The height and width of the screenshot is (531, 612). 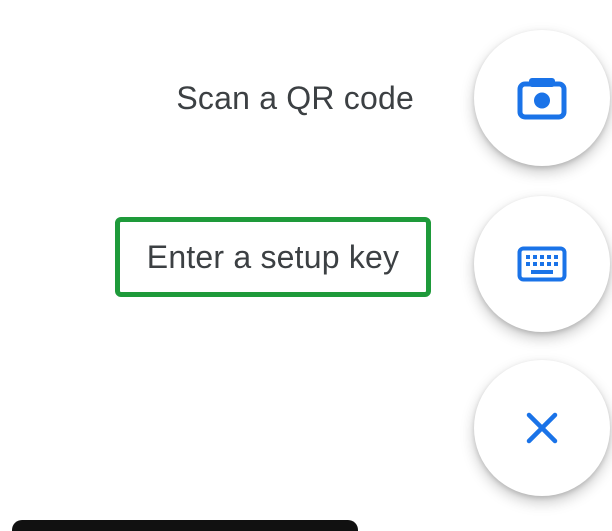 I want to click on camera-icon, so click(x=542, y=98).